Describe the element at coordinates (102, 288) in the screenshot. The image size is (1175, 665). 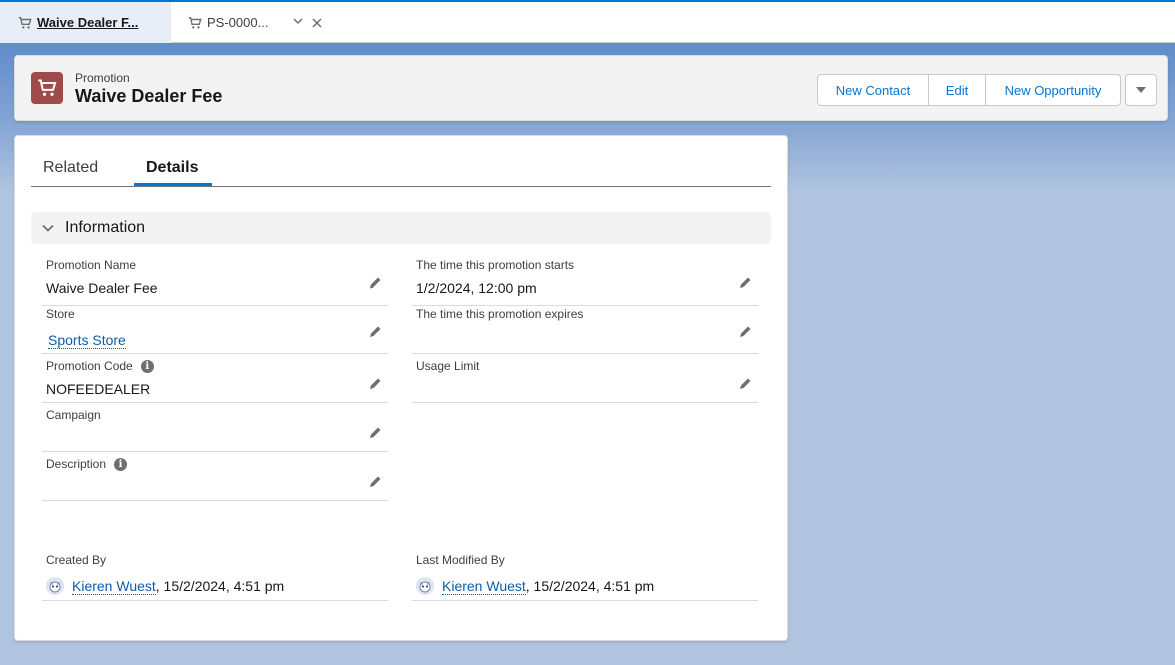
I see `field-value: Waive Dealer Fee` at that location.